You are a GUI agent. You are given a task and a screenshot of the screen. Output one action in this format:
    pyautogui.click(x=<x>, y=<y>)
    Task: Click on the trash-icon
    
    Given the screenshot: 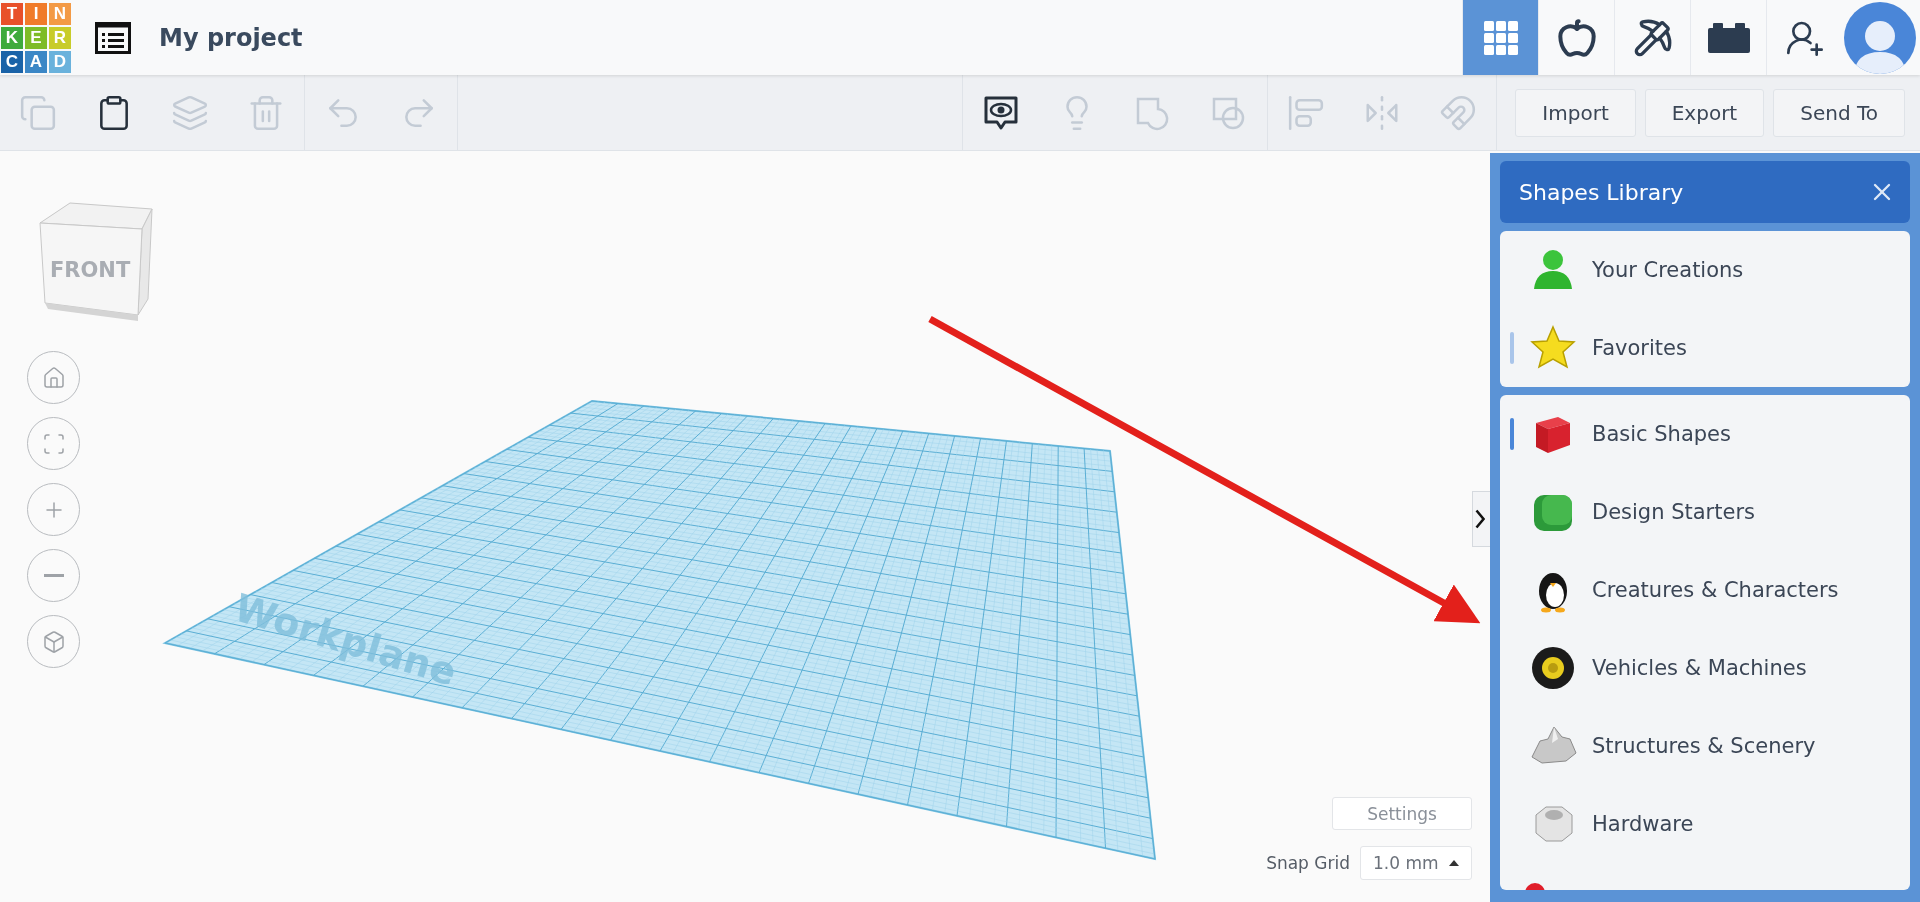 What is the action you would take?
    pyautogui.click(x=266, y=112)
    